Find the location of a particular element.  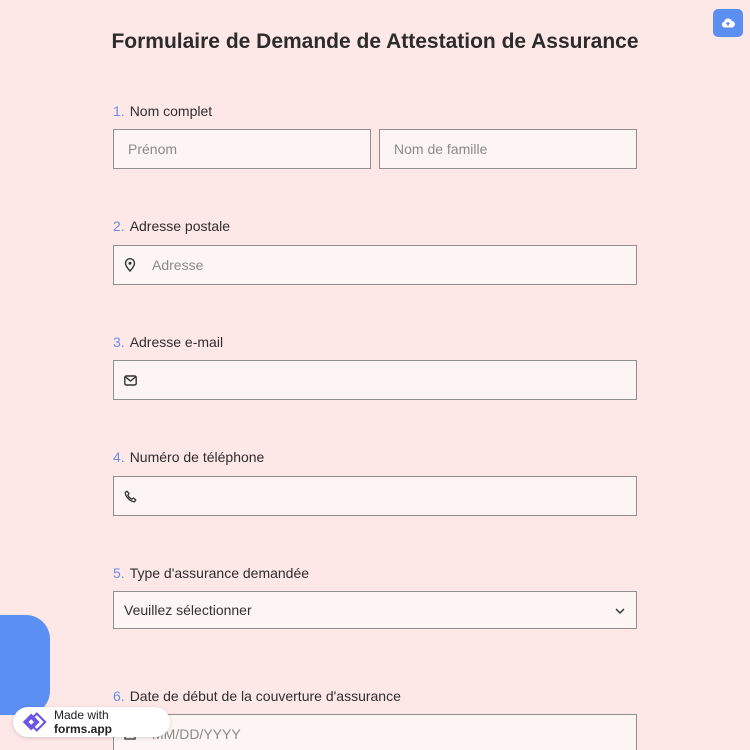

coverage-start-date-input: MM/DD/YYYY is located at coordinates (375, 732).